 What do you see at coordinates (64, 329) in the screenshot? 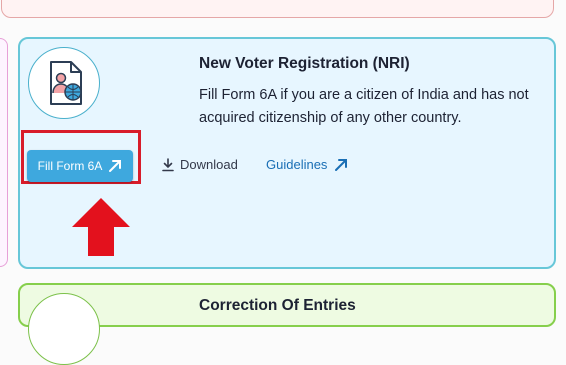
I see `correction-document-icon` at bounding box center [64, 329].